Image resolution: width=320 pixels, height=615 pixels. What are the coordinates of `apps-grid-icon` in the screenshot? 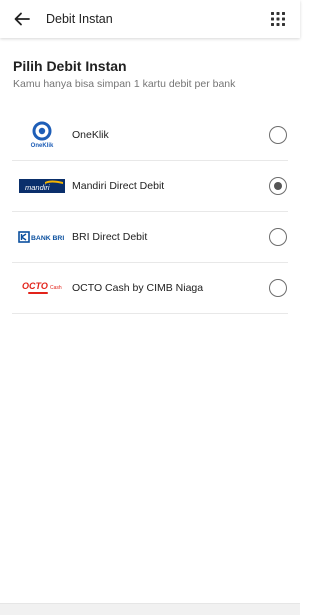 It's located at (278, 19).